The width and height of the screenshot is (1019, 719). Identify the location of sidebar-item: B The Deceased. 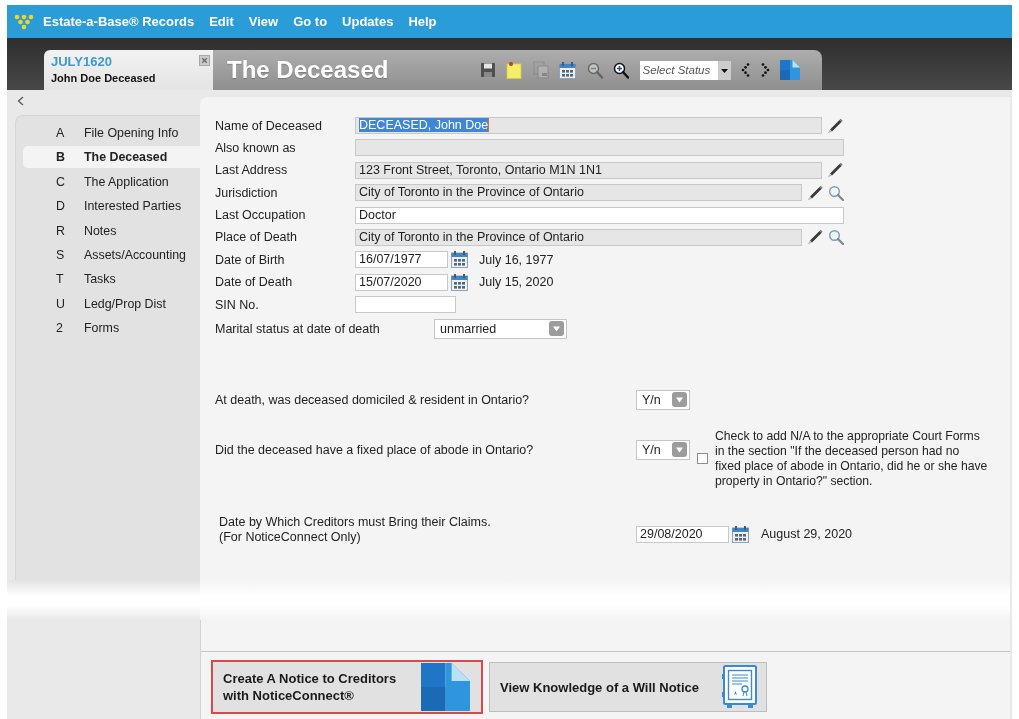
(111, 157).